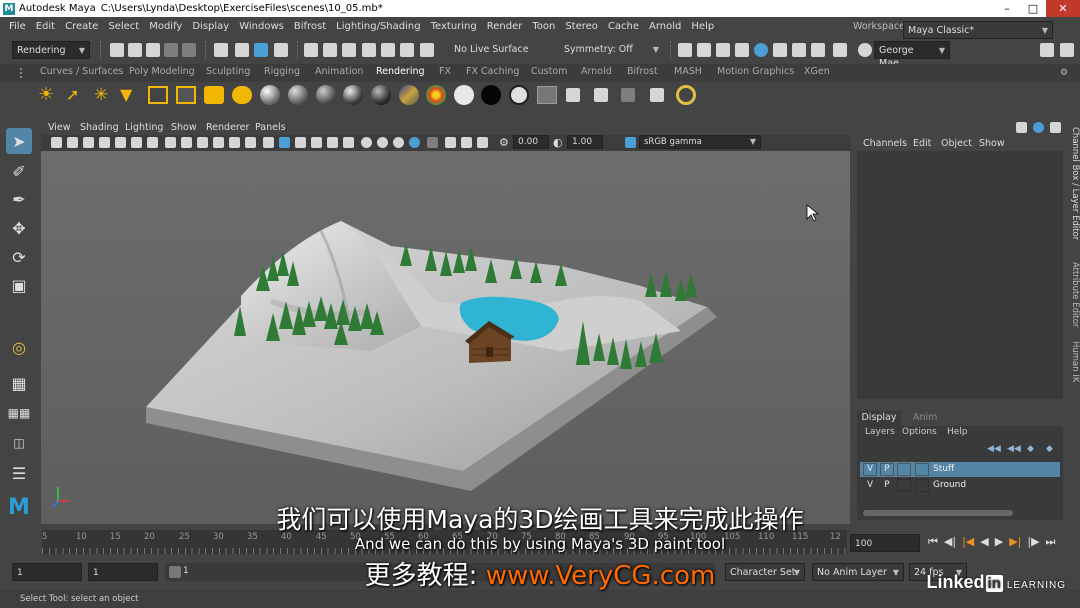 This screenshot has height=608, width=1080. Describe the element at coordinates (250, 142) in the screenshot. I see `safe-title-icon` at that location.